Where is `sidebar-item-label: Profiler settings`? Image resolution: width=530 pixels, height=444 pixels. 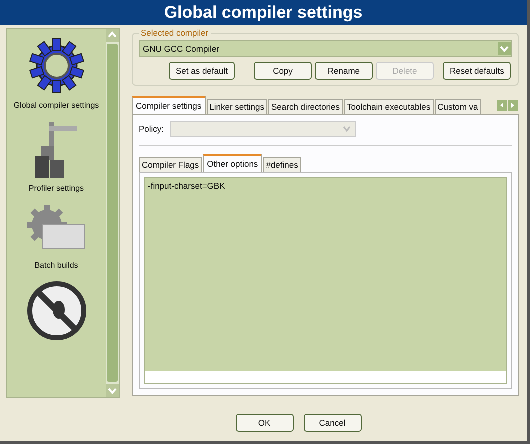 sidebar-item-label: Profiler settings is located at coordinates (56, 188).